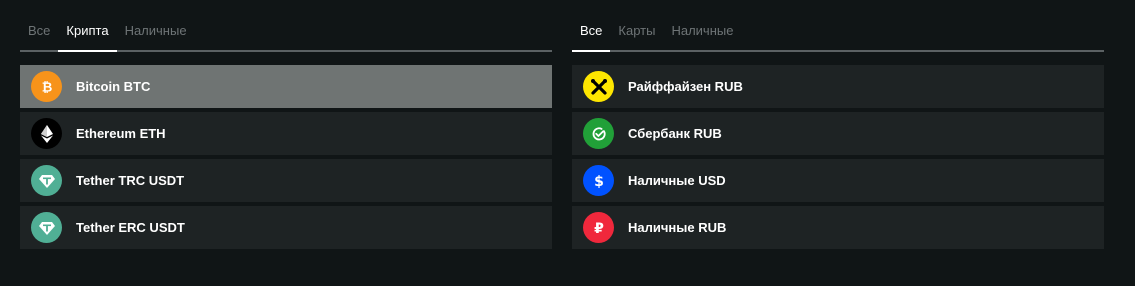 Image resolution: width=1135 pixels, height=286 pixels. I want to click on tab-crypto: Крипта, so click(87, 26).